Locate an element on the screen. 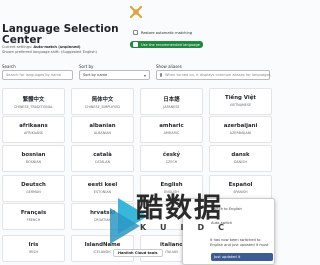  search-input: Search for languages by name is located at coordinates (37, 75).